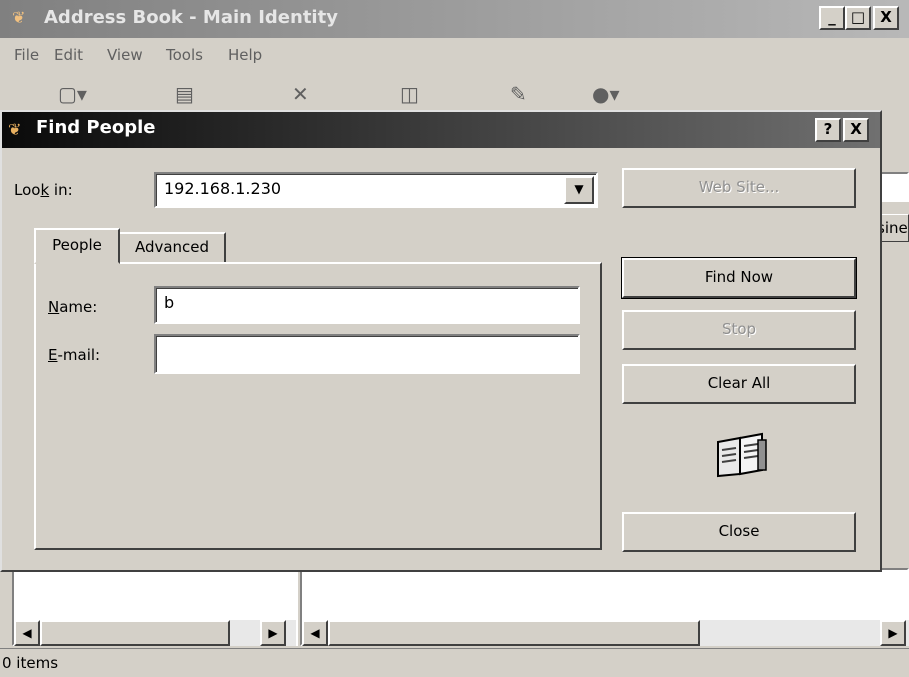 This screenshot has width=909, height=677. Describe the element at coordinates (30, 663) in the screenshot. I see `status-text: 0 items` at that location.